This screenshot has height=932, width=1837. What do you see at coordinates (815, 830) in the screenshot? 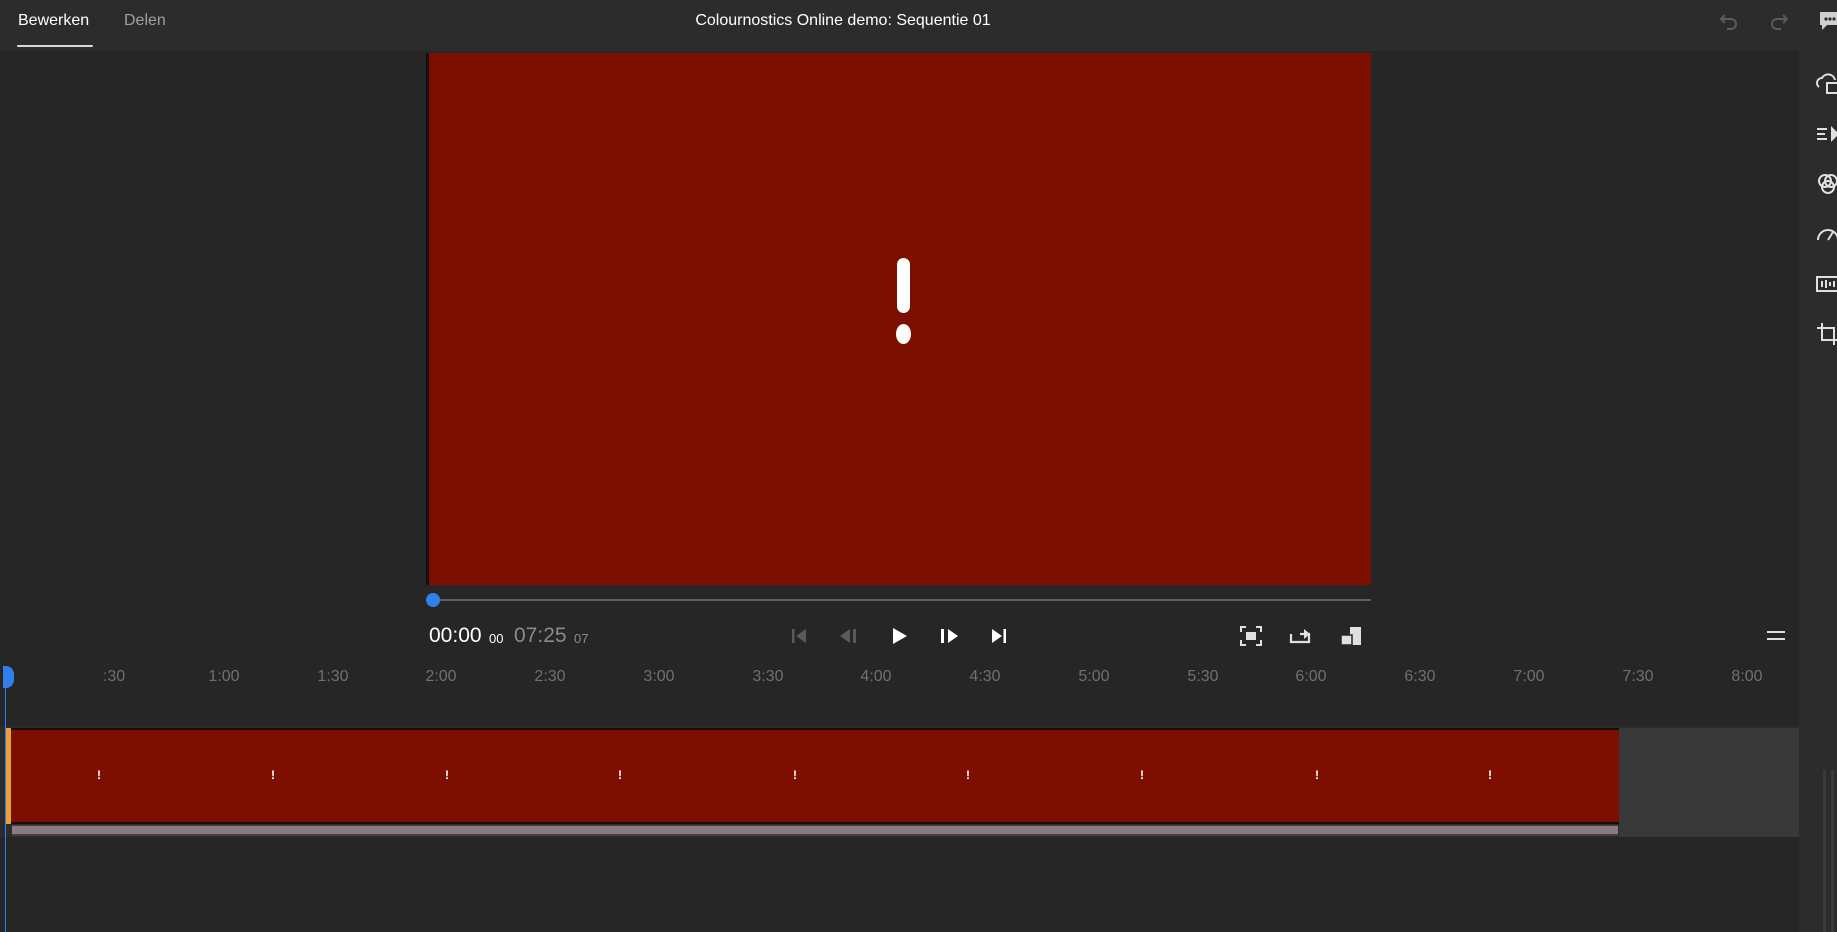
I see `clip-audio-strip` at bounding box center [815, 830].